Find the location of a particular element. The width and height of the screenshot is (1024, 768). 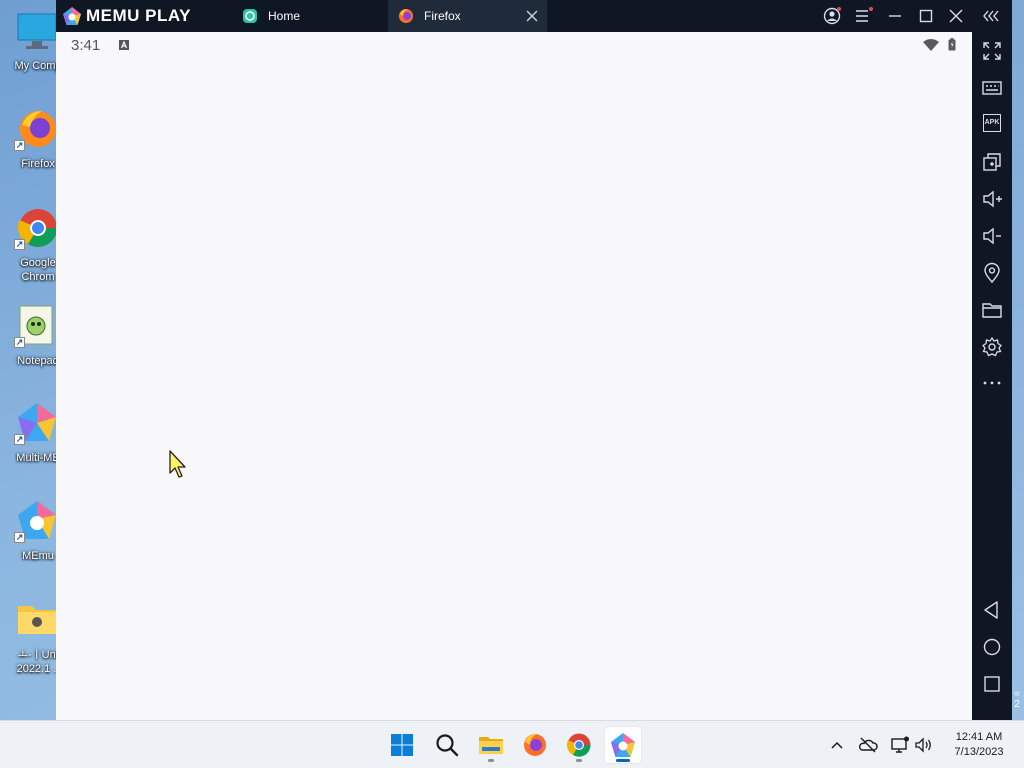

menu-icon is located at coordinates (863, 16).